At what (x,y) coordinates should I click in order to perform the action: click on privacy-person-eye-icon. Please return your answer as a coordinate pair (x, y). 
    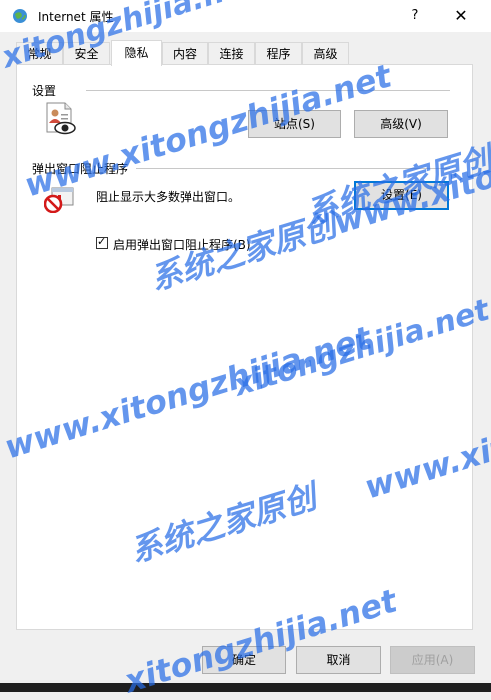
    Looking at the image, I should click on (61, 118).